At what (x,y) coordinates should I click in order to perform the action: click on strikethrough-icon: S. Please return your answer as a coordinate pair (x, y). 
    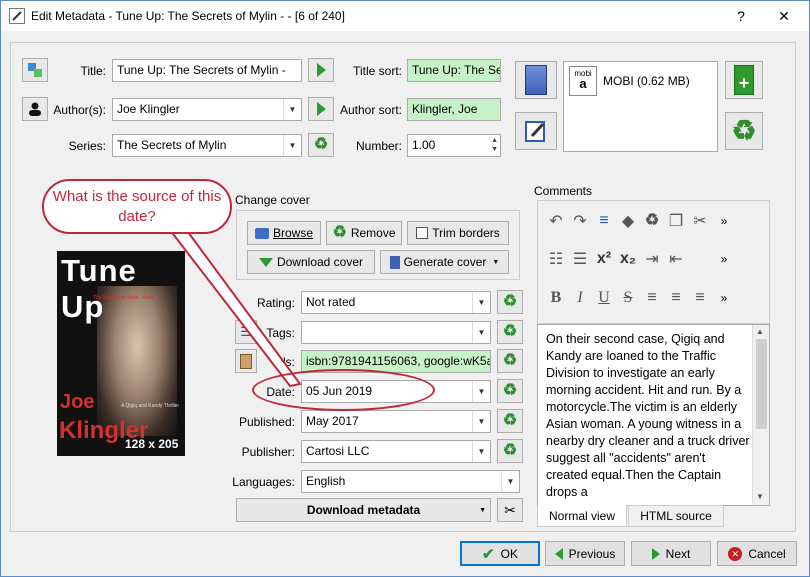
    Looking at the image, I should click on (628, 298).